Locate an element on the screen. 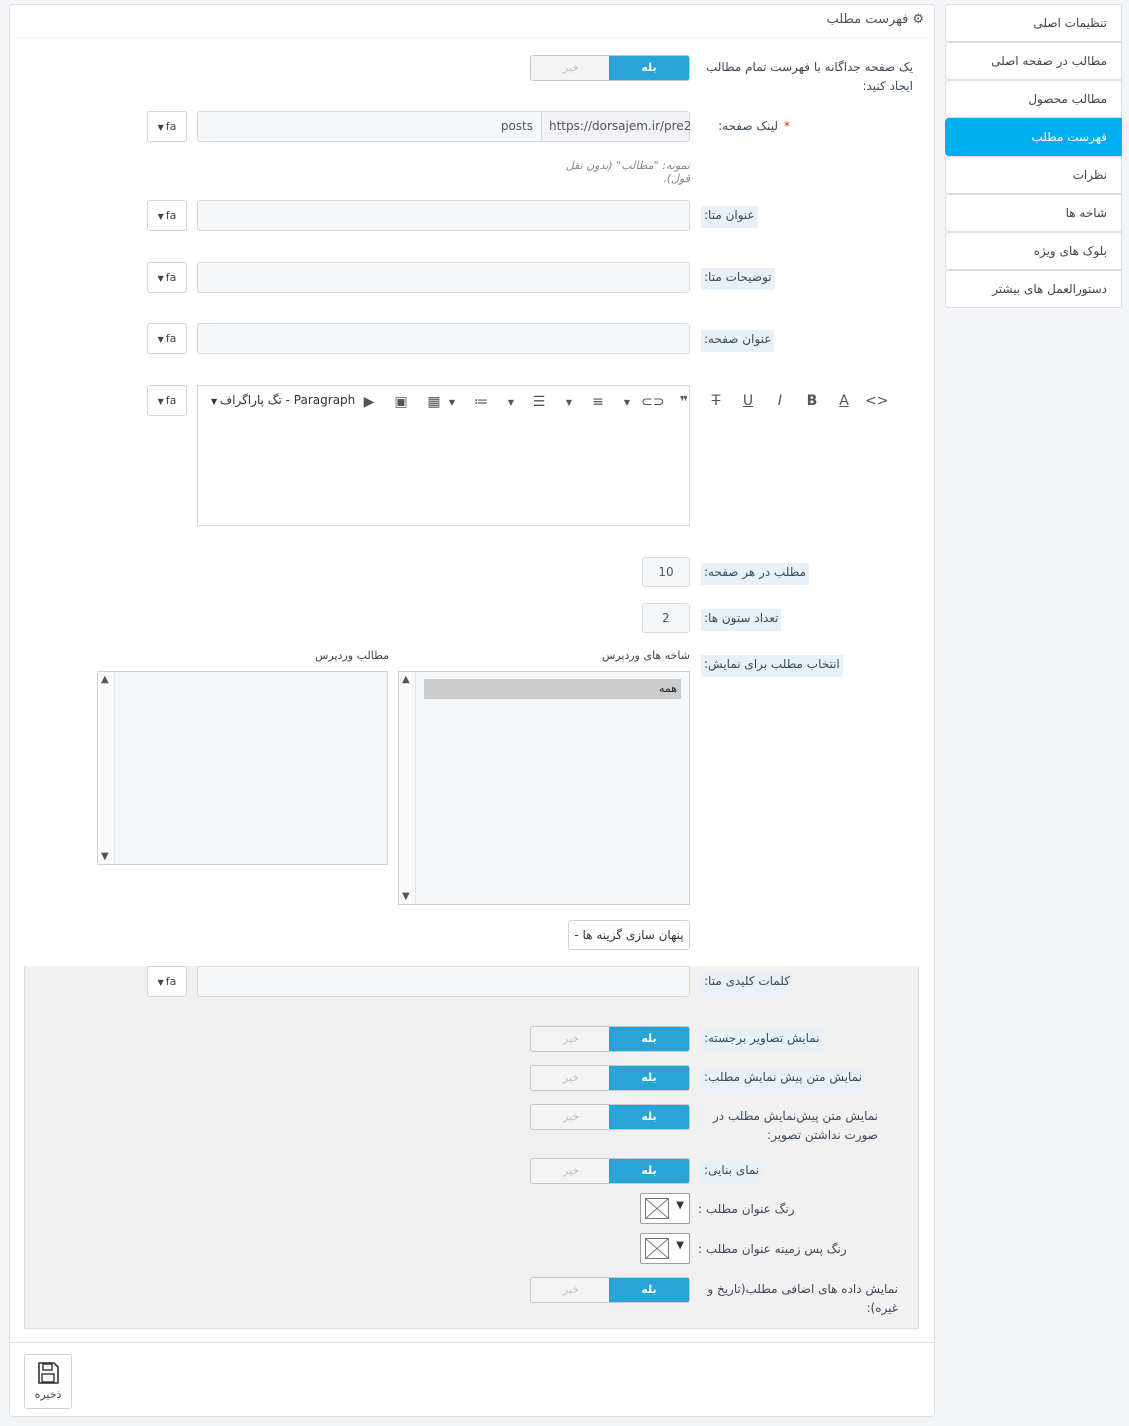 The image size is (1129, 1426). title-color-label: رنگ عنوان مطلب : is located at coordinates (746, 1209).